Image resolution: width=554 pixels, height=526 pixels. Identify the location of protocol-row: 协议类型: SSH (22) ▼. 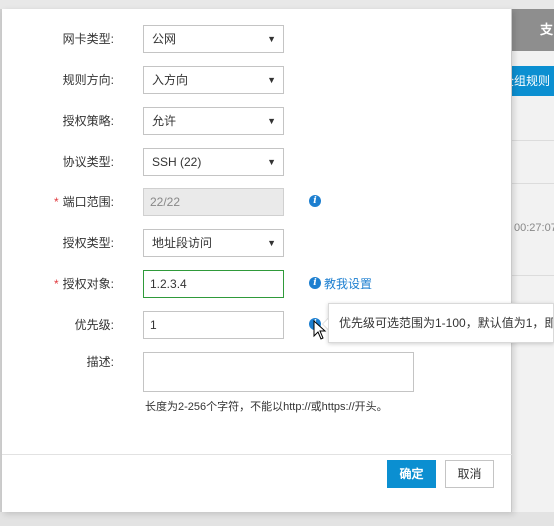
(257, 162).